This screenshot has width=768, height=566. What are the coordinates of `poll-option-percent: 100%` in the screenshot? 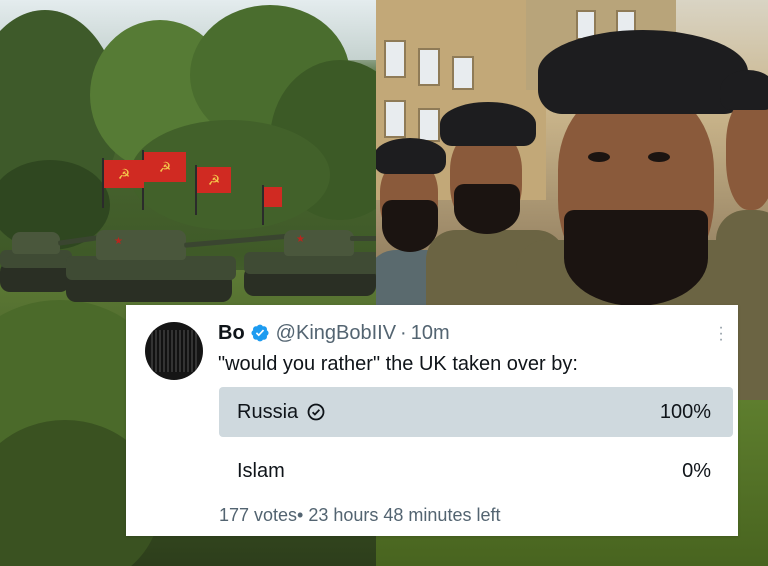 It's located at (685, 412).